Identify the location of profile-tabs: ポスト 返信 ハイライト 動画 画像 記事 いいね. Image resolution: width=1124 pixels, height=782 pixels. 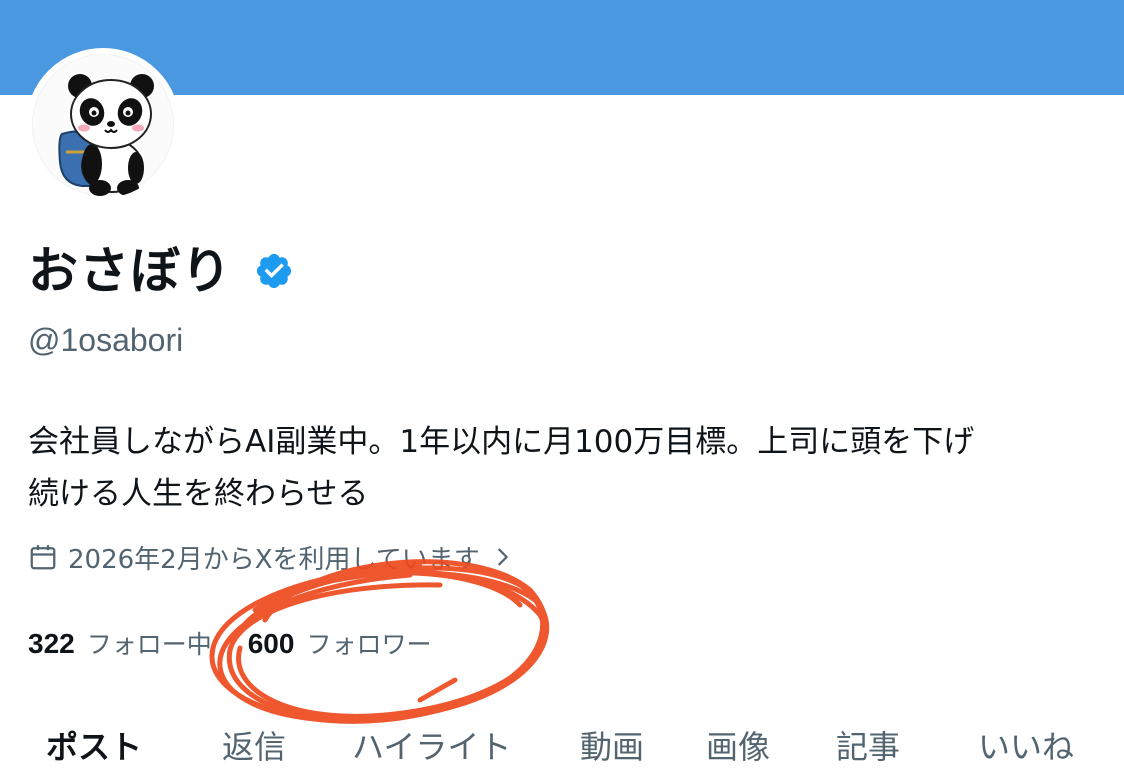
(562, 752).